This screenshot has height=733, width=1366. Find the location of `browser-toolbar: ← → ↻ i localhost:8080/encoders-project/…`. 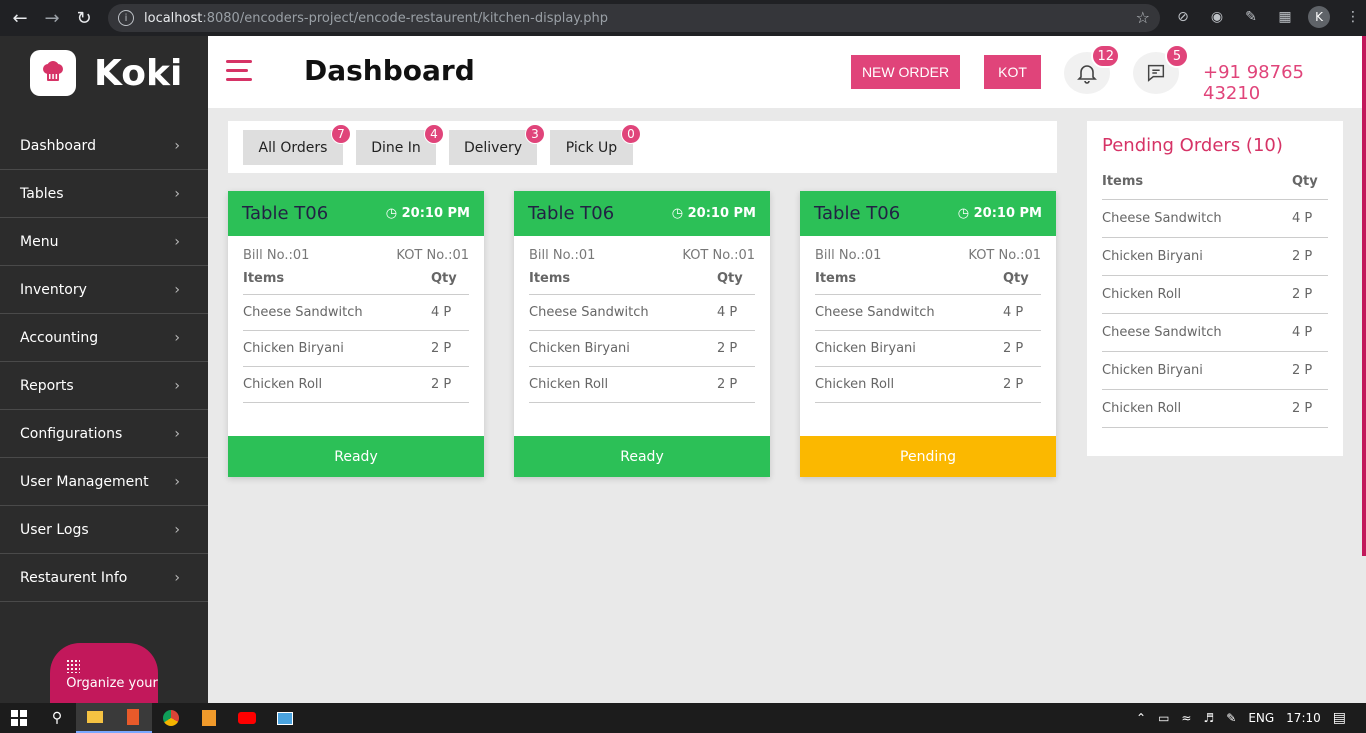

browser-toolbar: ← → ↻ i localhost:8080/encoders-project/… is located at coordinates (683, 18).